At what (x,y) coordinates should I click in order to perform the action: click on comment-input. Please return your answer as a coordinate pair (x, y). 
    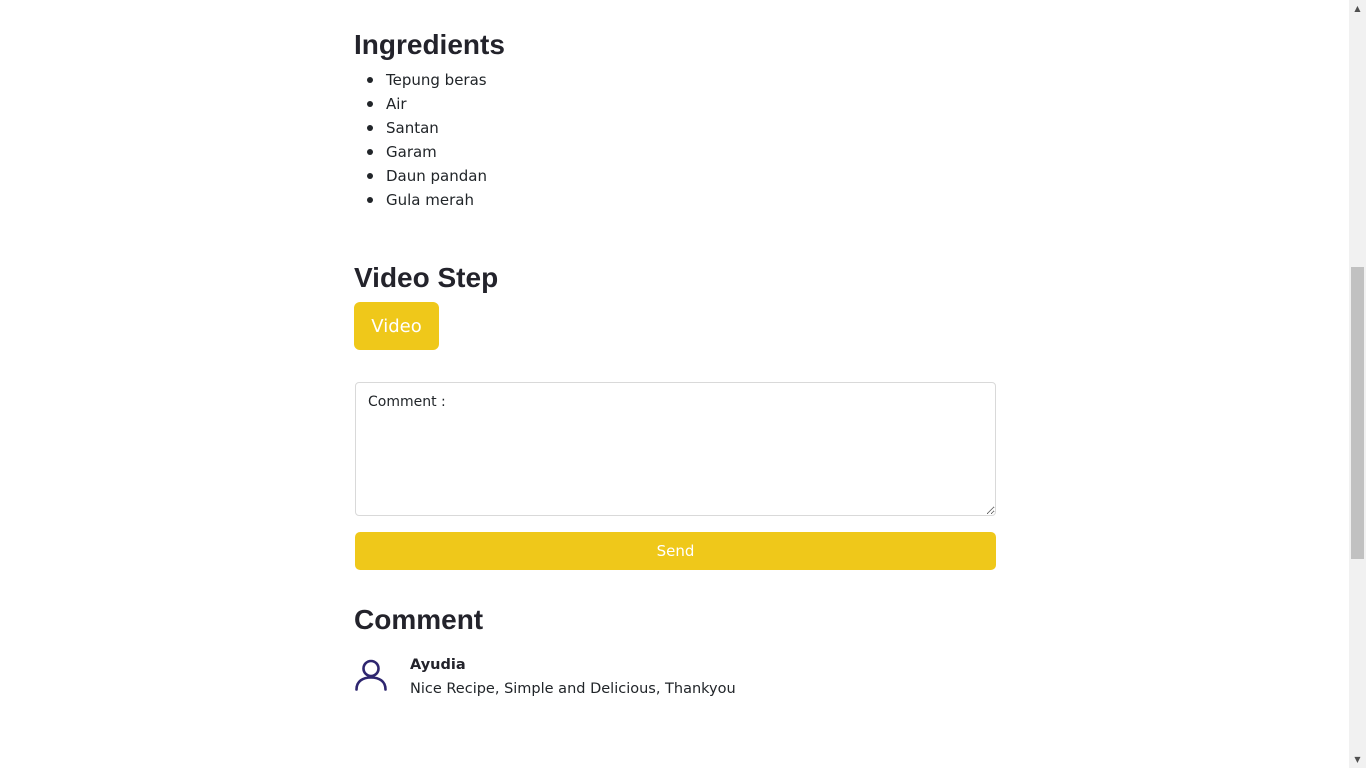
    Looking at the image, I should click on (675, 449).